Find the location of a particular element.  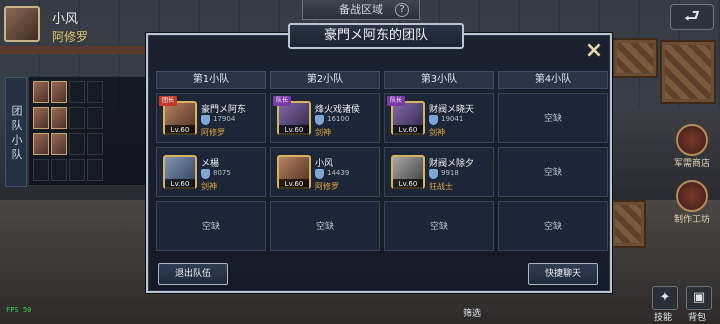

filter-label: 筛选 is located at coordinates (472, 312).